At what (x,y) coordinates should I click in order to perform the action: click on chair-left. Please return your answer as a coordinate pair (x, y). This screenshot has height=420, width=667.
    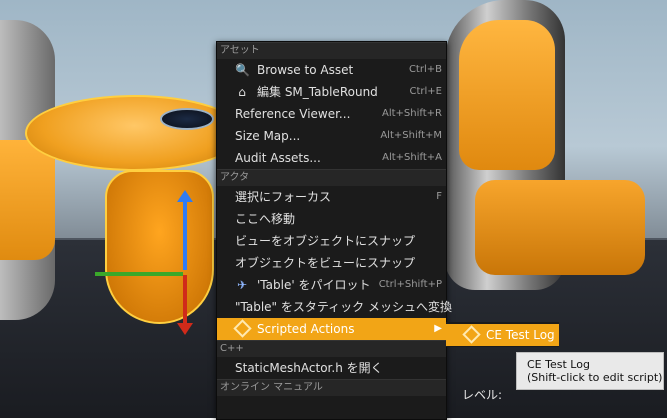
    Looking at the image, I should click on (27, 170).